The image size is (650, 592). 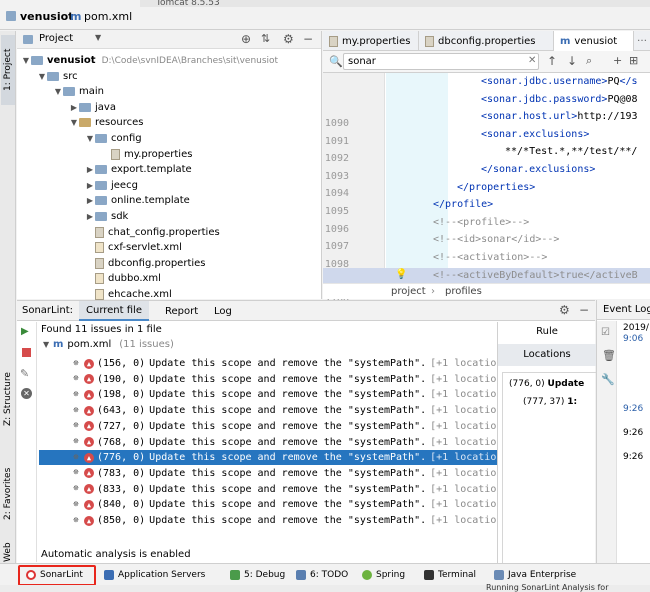 I want to click on left-tool-stripe: 1: Project Z: Structure 2: Favorites Web, so click(x=8, y=297).